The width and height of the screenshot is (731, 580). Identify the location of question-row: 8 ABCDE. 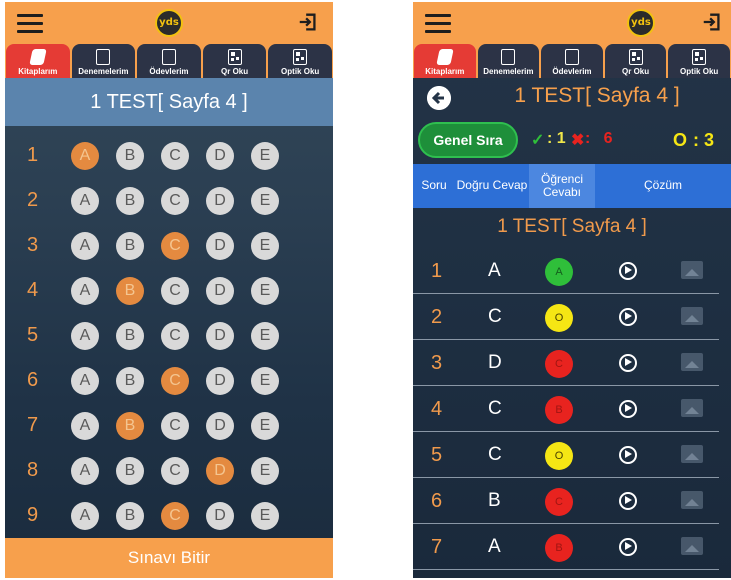
(169, 471).